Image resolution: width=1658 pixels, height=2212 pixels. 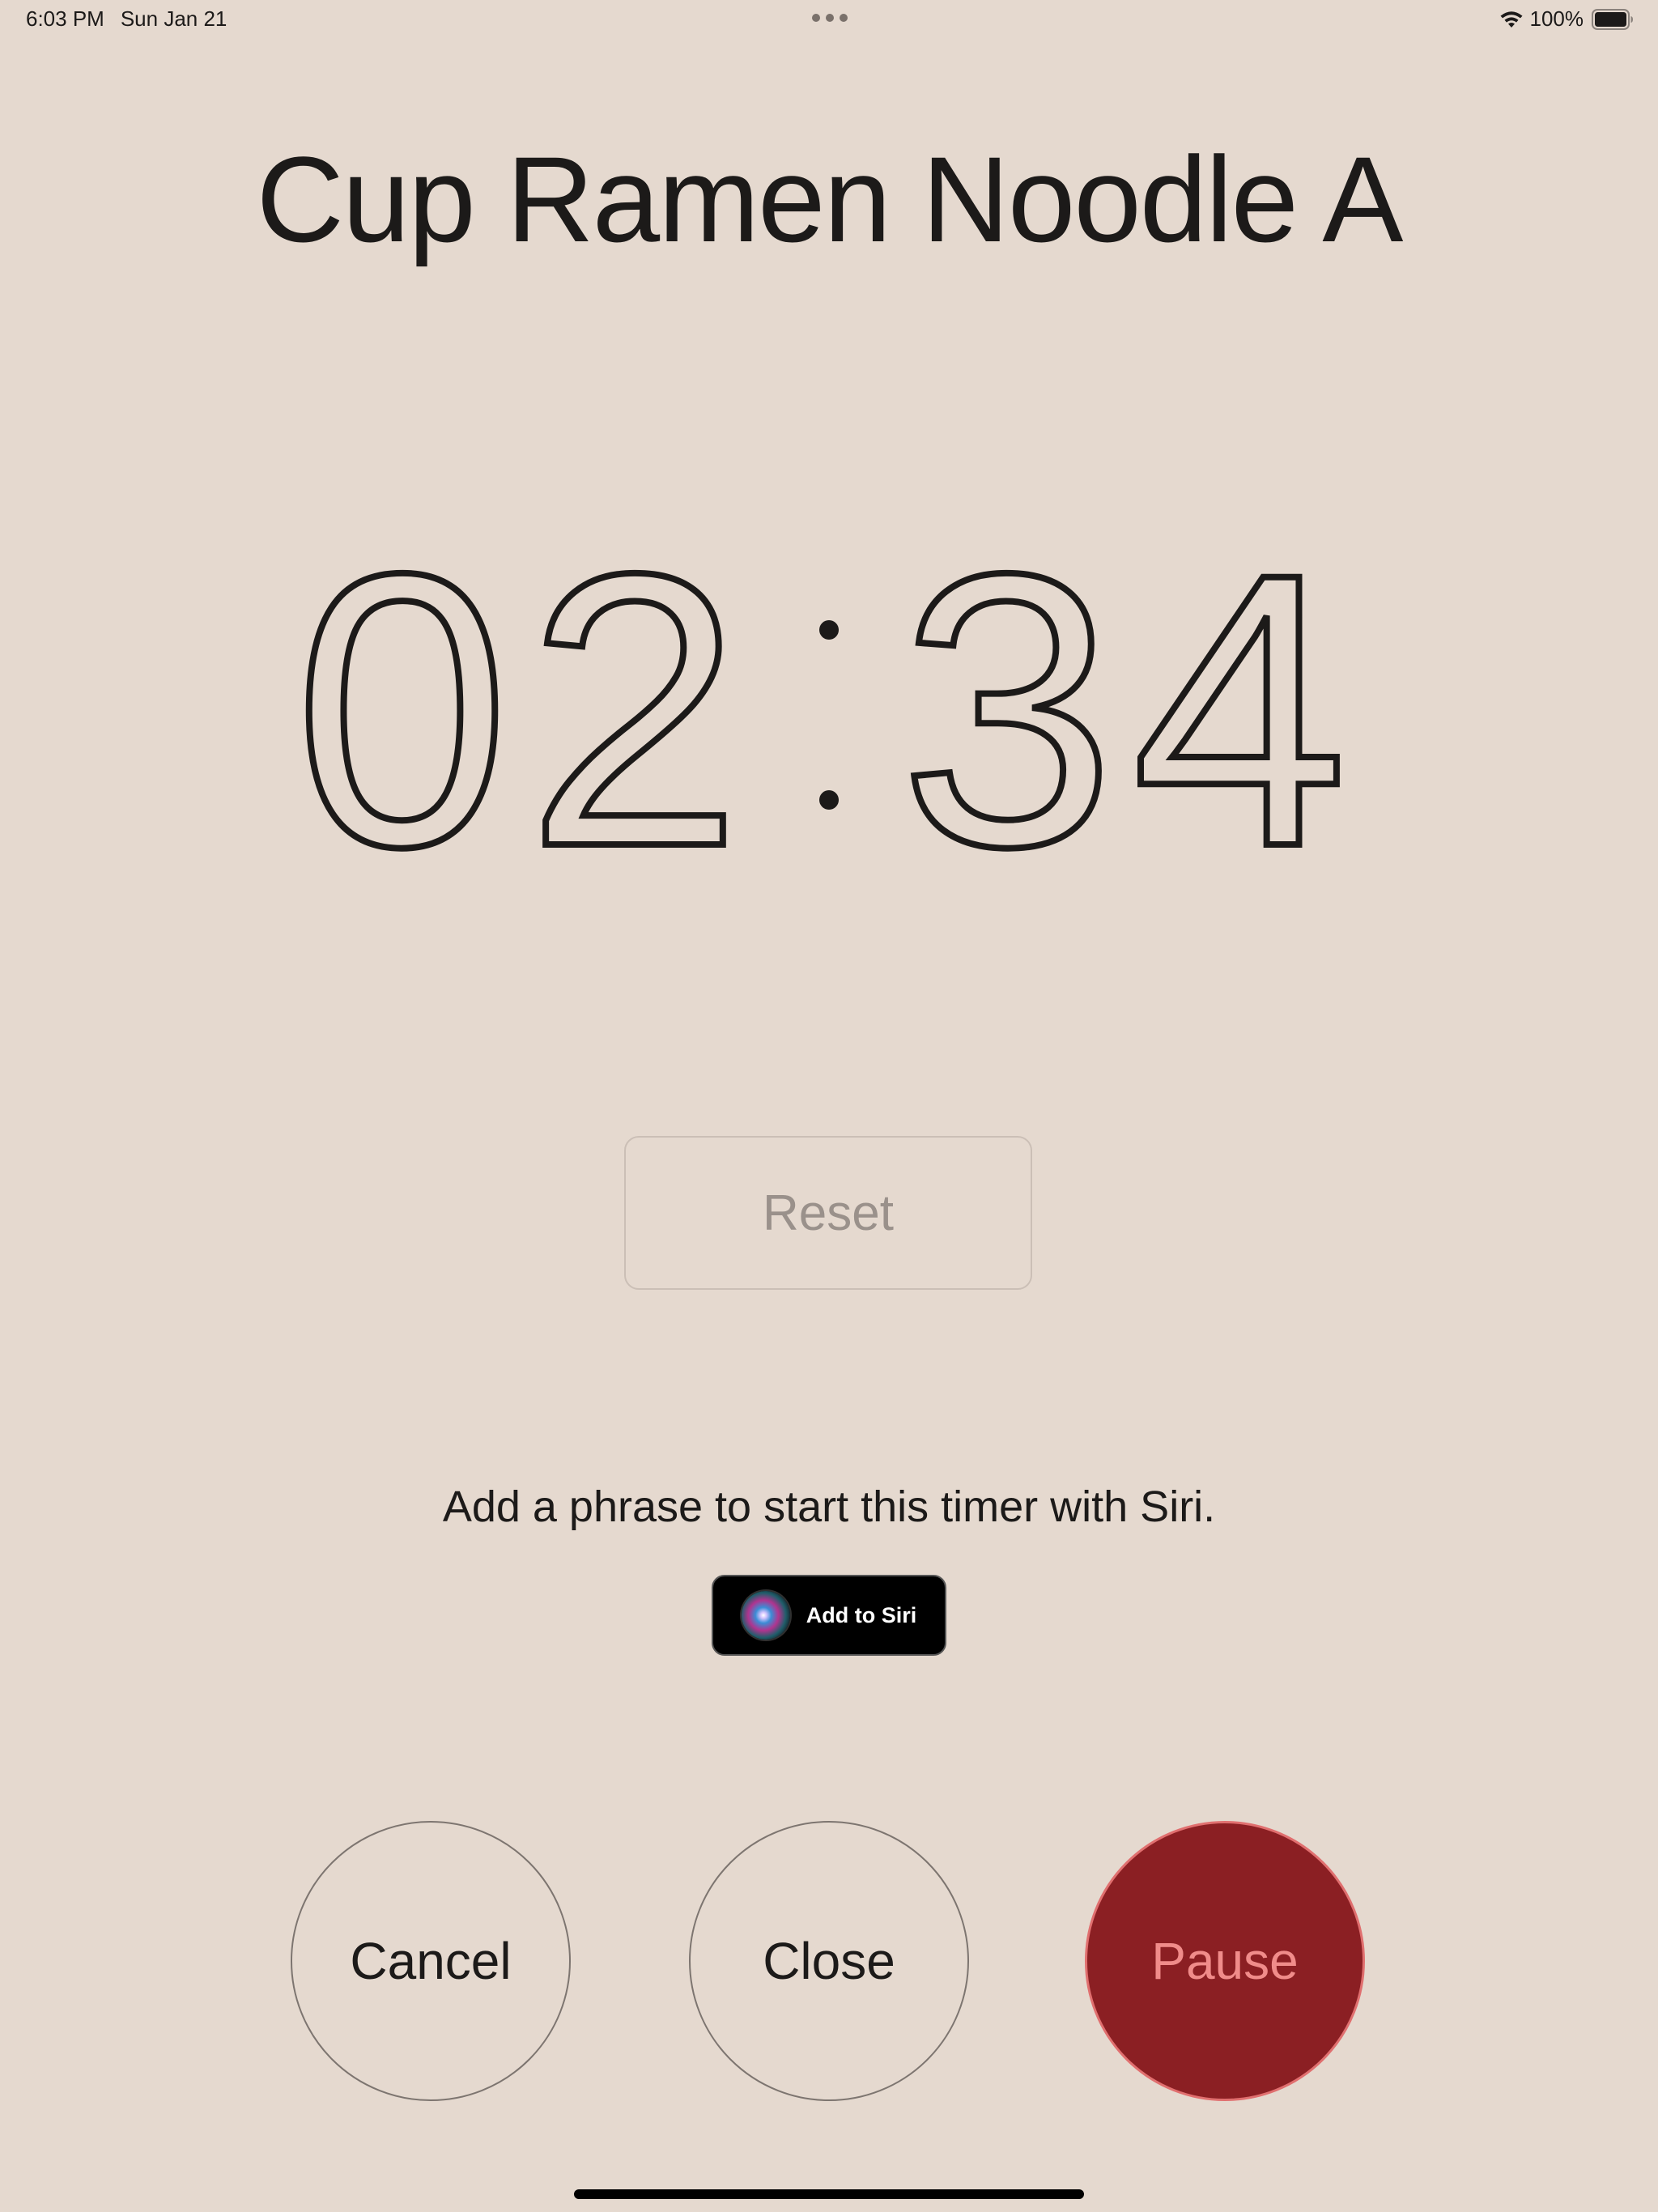 What do you see at coordinates (173, 19) in the screenshot?
I see `status-date: Sun Jan 21` at bounding box center [173, 19].